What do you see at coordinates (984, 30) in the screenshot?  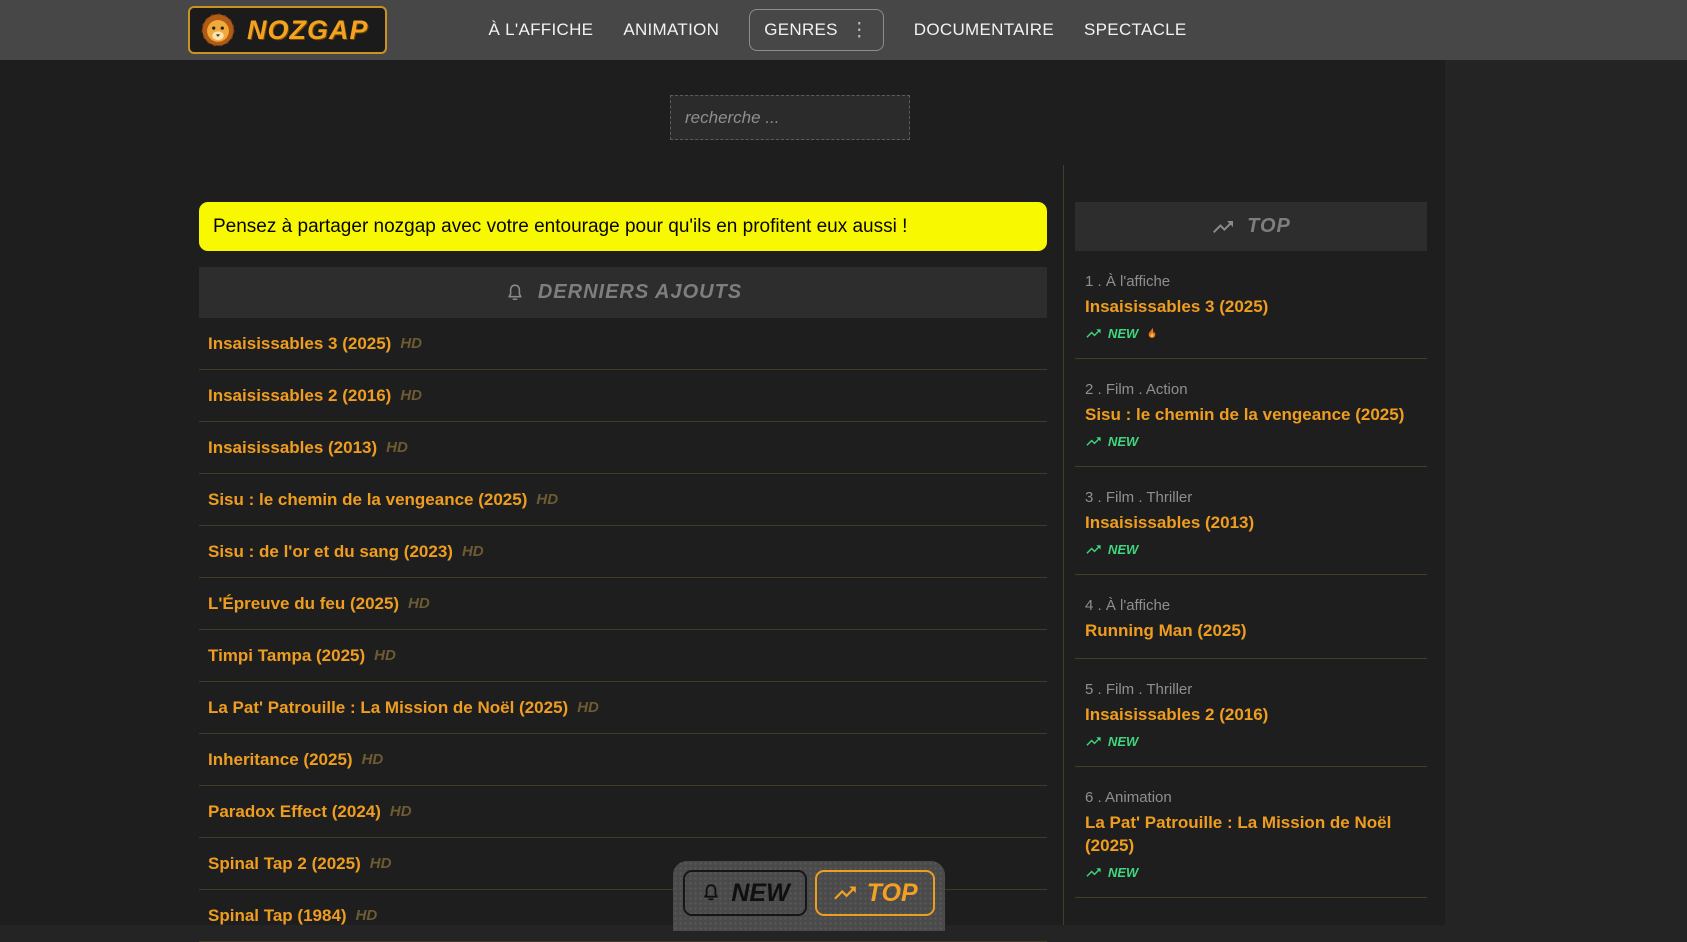 I see `nav-item-documentaire: DOCUMENTAIRE` at bounding box center [984, 30].